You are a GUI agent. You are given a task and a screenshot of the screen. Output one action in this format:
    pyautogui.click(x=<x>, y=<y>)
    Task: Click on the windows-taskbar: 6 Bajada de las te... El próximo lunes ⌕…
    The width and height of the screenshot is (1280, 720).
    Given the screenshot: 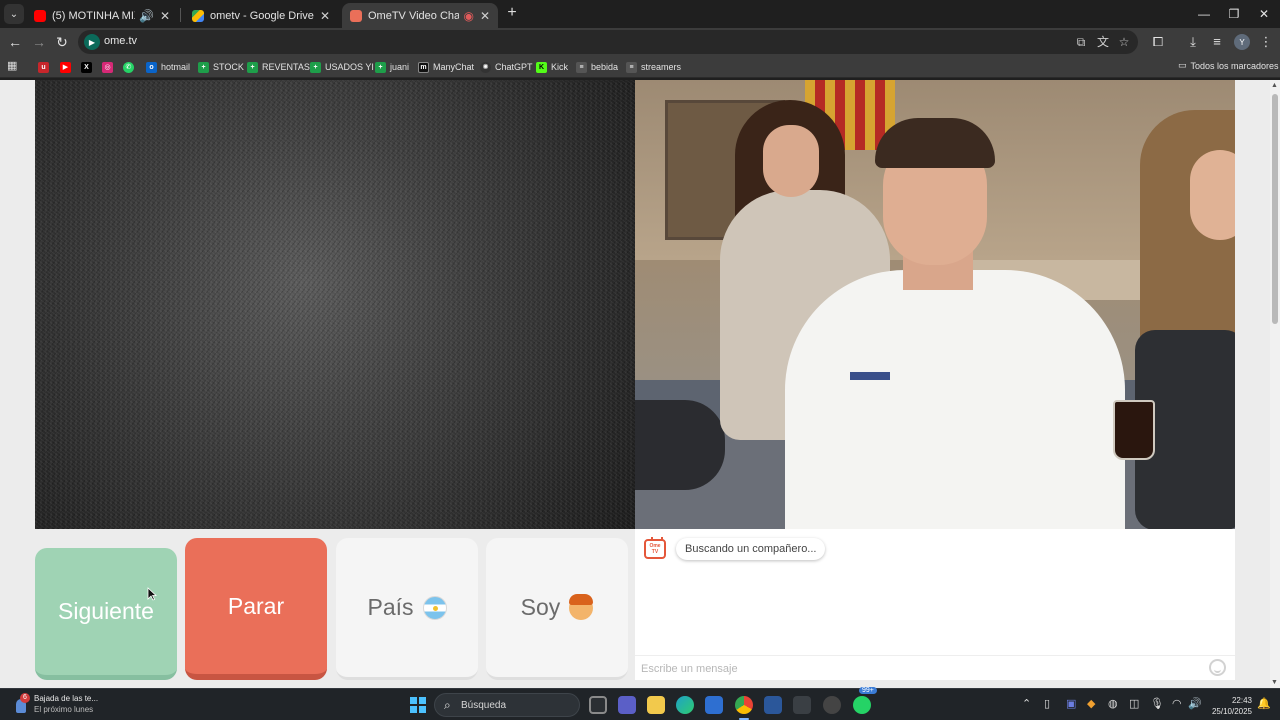 What is the action you would take?
    pyautogui.click(x=640, y=703)
    